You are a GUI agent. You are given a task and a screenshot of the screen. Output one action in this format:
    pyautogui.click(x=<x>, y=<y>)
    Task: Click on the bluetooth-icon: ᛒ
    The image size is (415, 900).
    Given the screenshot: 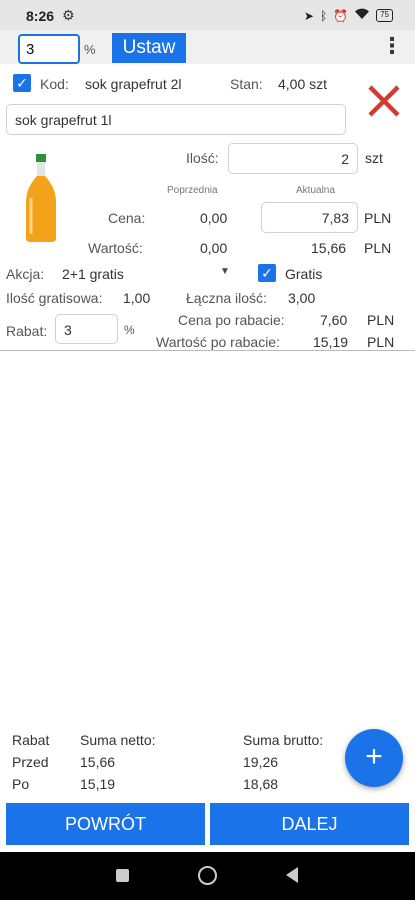 What is the action you would take?
    pyautogui.click(x=323, y=15)
    